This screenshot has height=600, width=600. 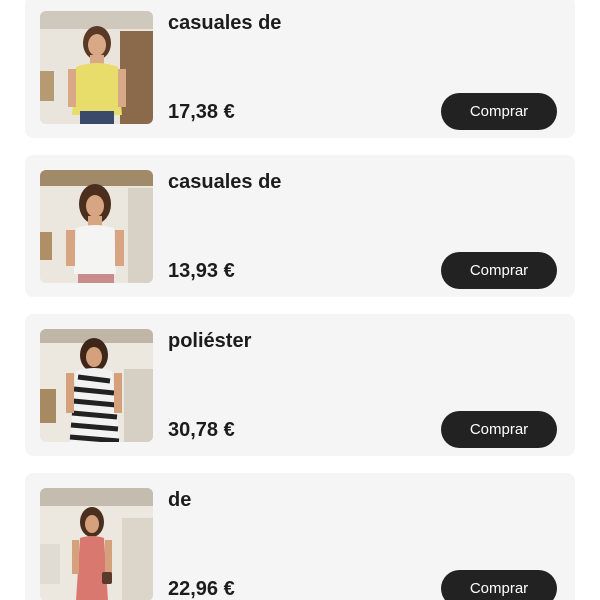 What do you see at coordinates (201, 271) in the screenshot?
I see `product-price: 13,93 €` at bounding box center [201, 271].